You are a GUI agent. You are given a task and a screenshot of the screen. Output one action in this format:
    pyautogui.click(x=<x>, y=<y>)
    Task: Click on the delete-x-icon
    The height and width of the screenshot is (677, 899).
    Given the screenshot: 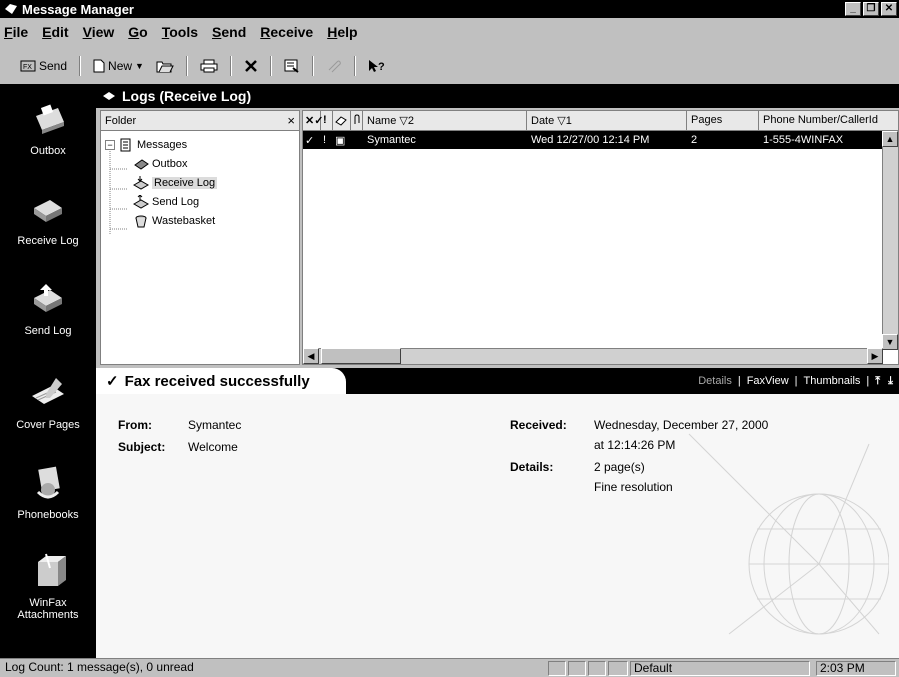 What is the action you would take?
    pyautogui.click(x=251, y=66)
    